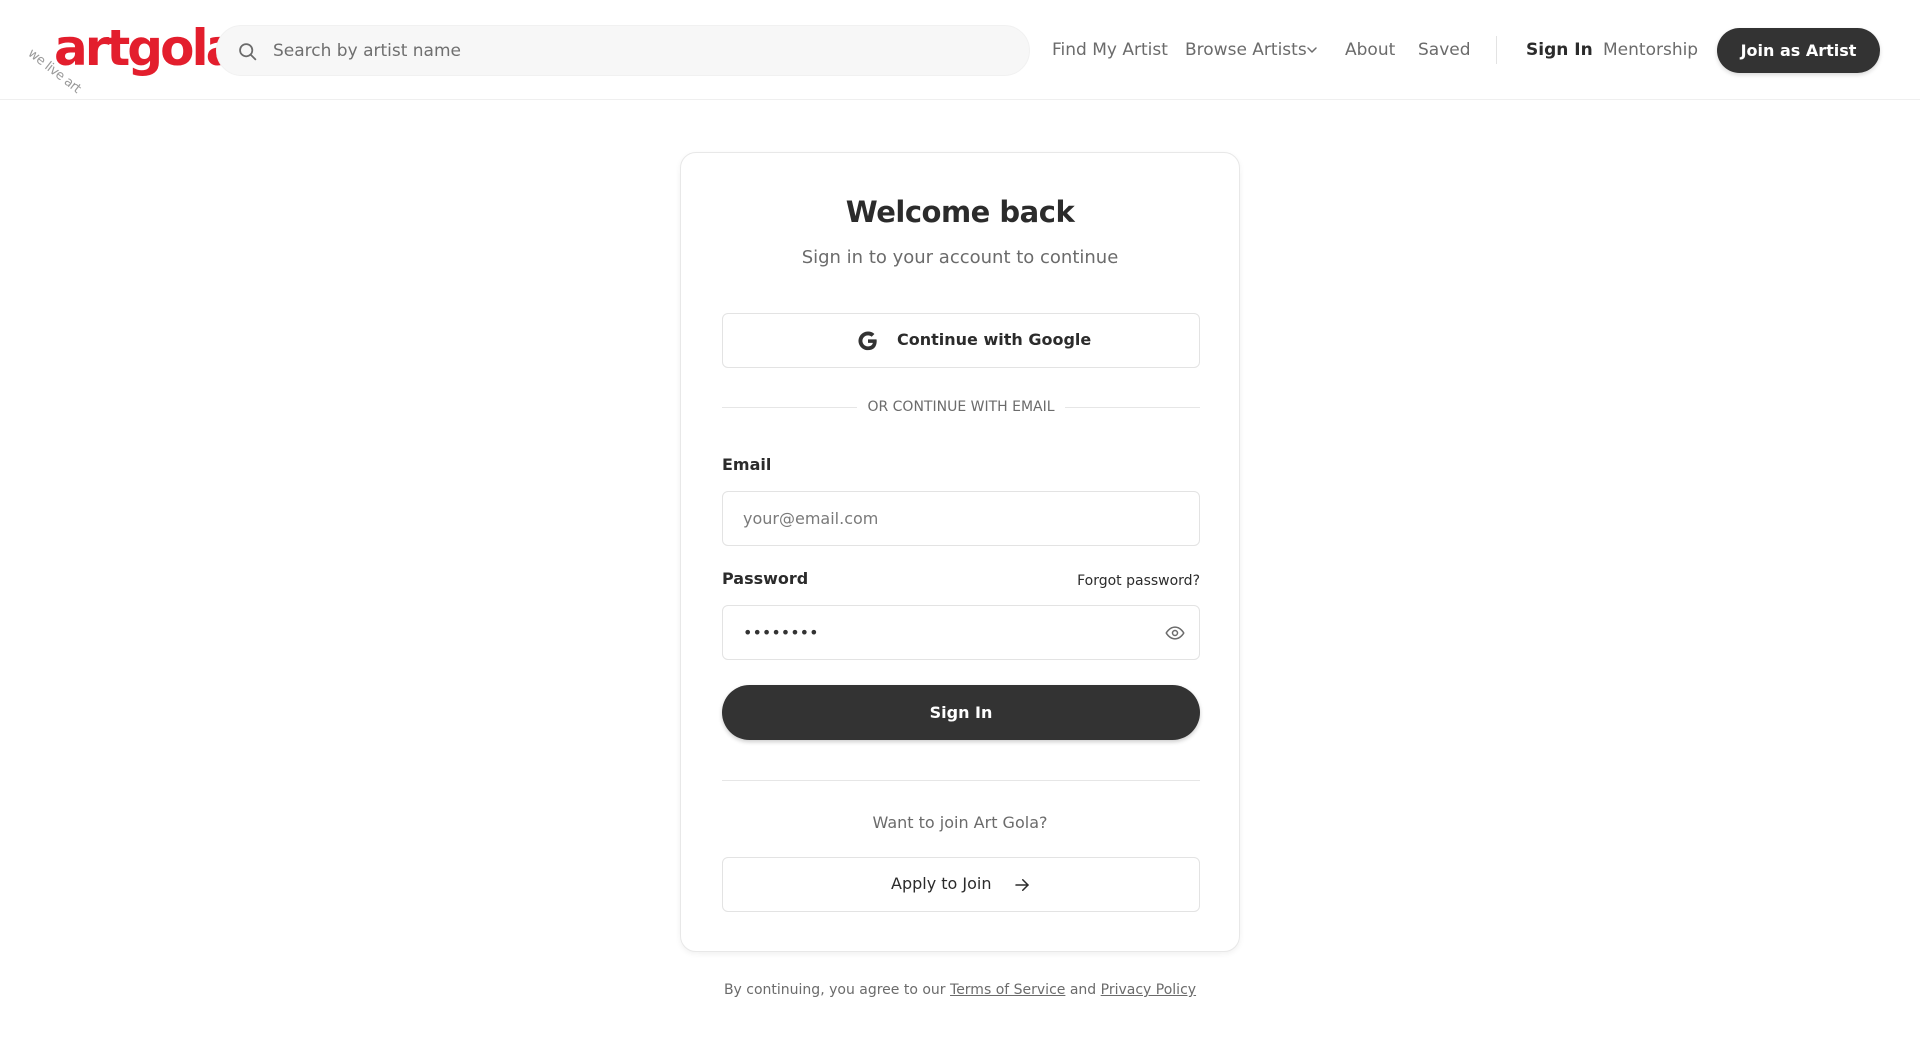  I want to click on divider-label: OR CONTINUE WITH EMAIL, so click(961, 407).